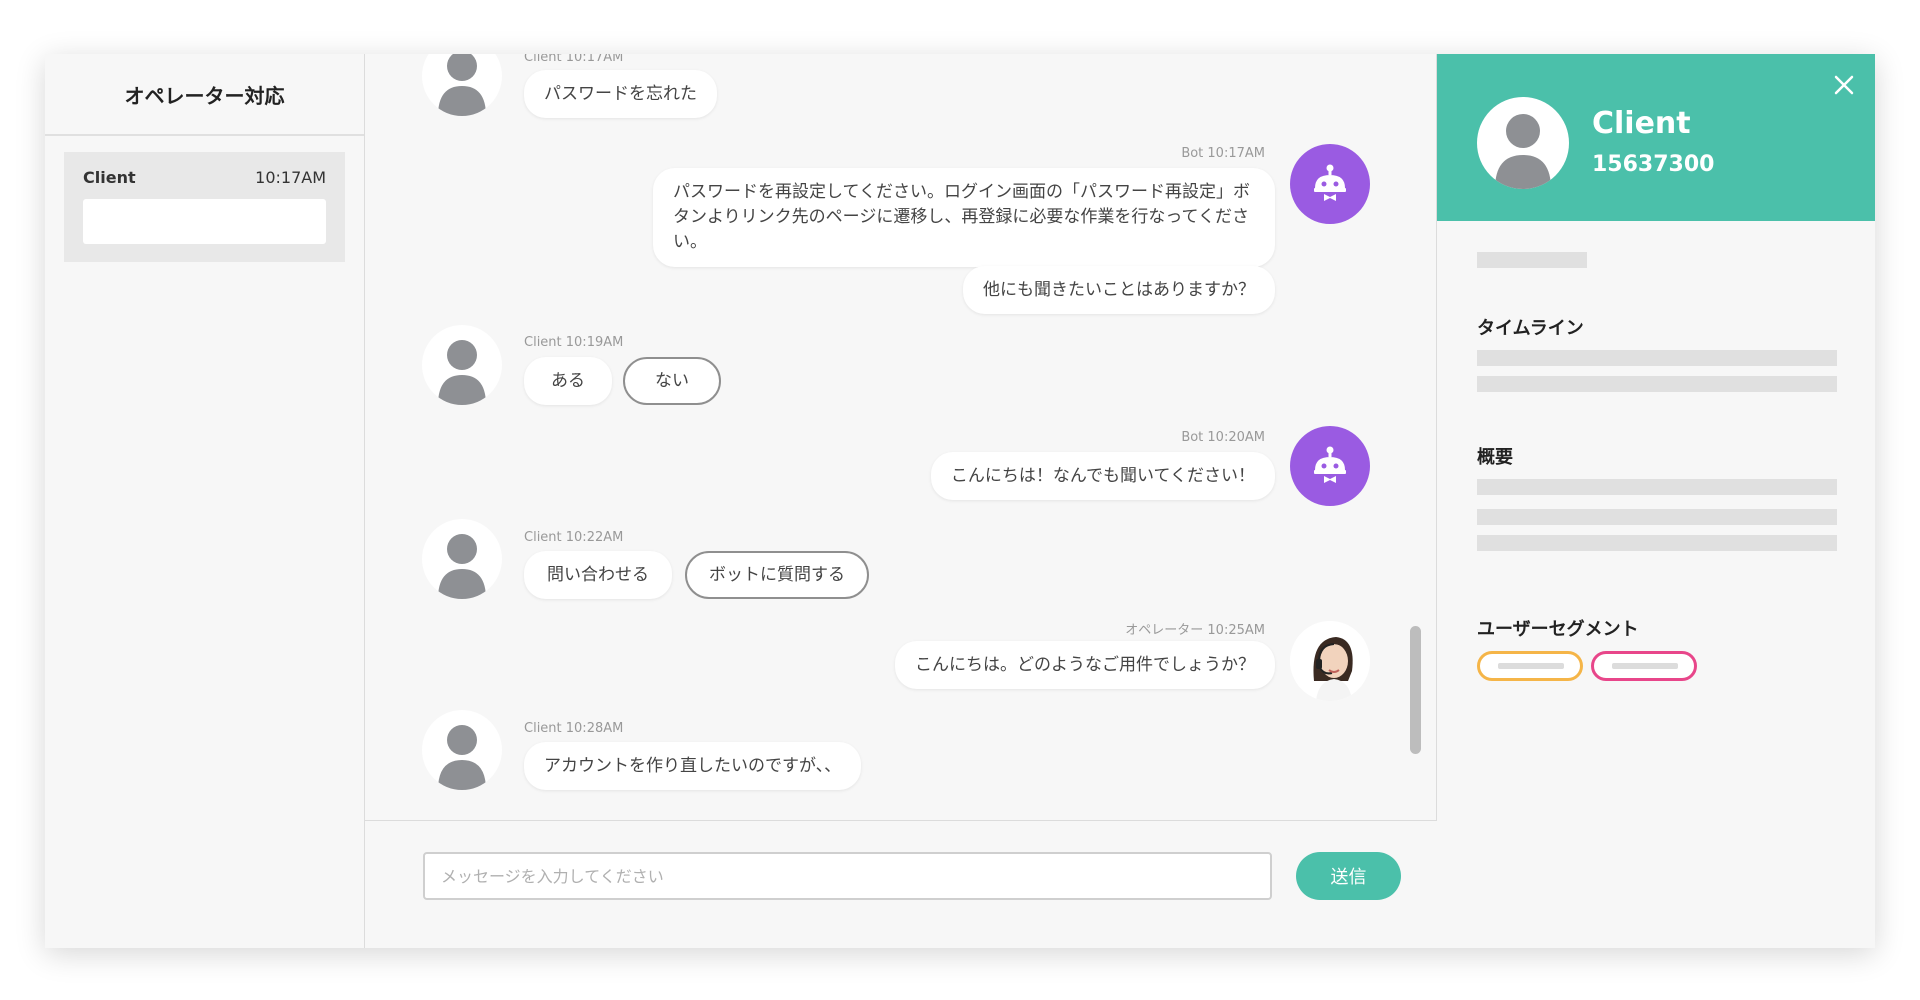 Image resolution: width=1920 pixels, height=1000 pixels. Describe the element at coordinates (1495, 457) in the screenshot. I see `summary-label: 概要` at that location.